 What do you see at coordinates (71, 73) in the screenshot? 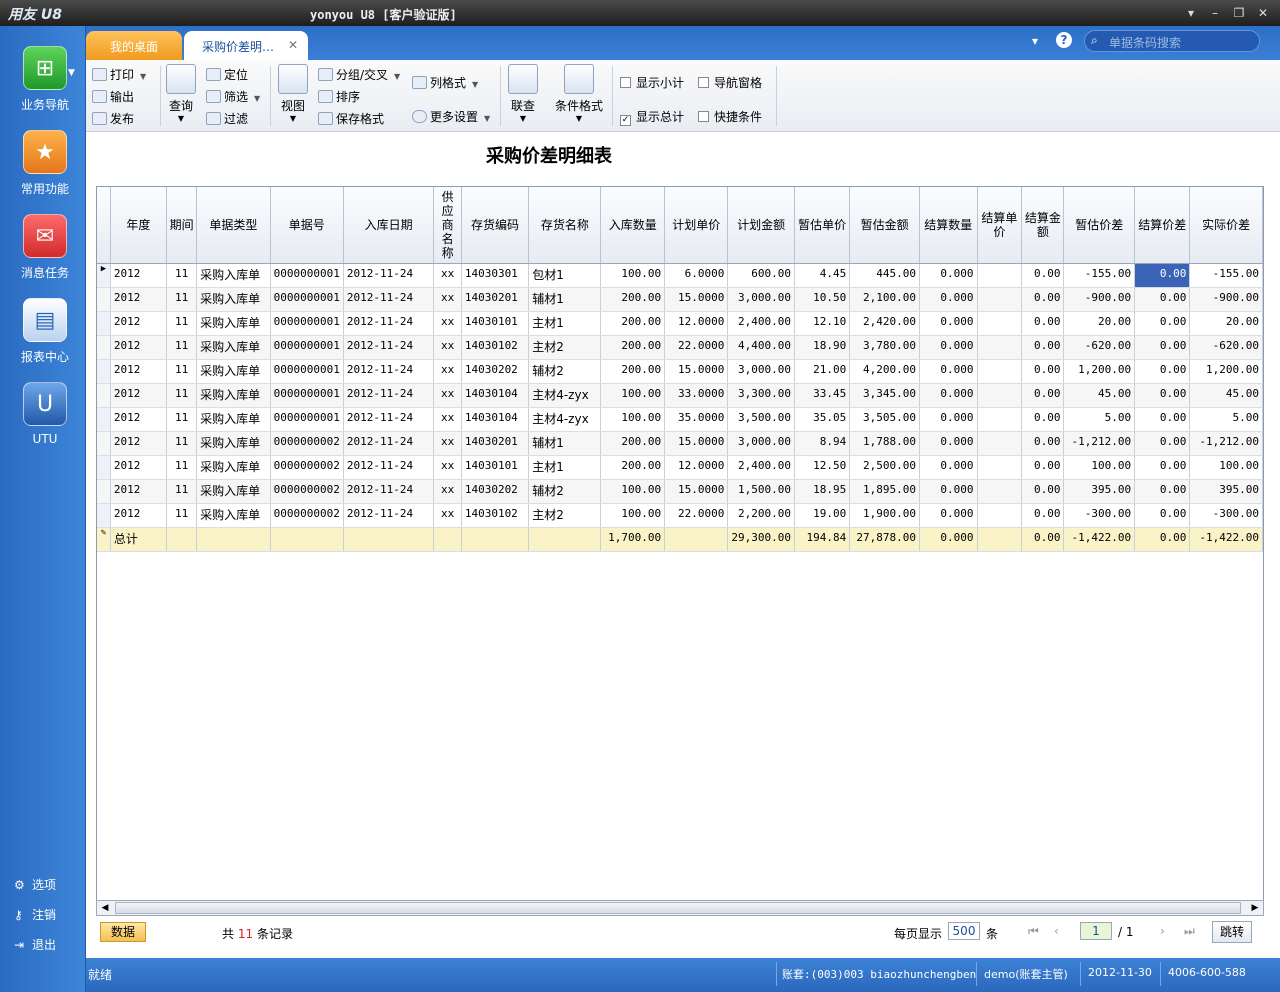
I see `expand-caret-icon: ▼` at bounding box center [71, 73].